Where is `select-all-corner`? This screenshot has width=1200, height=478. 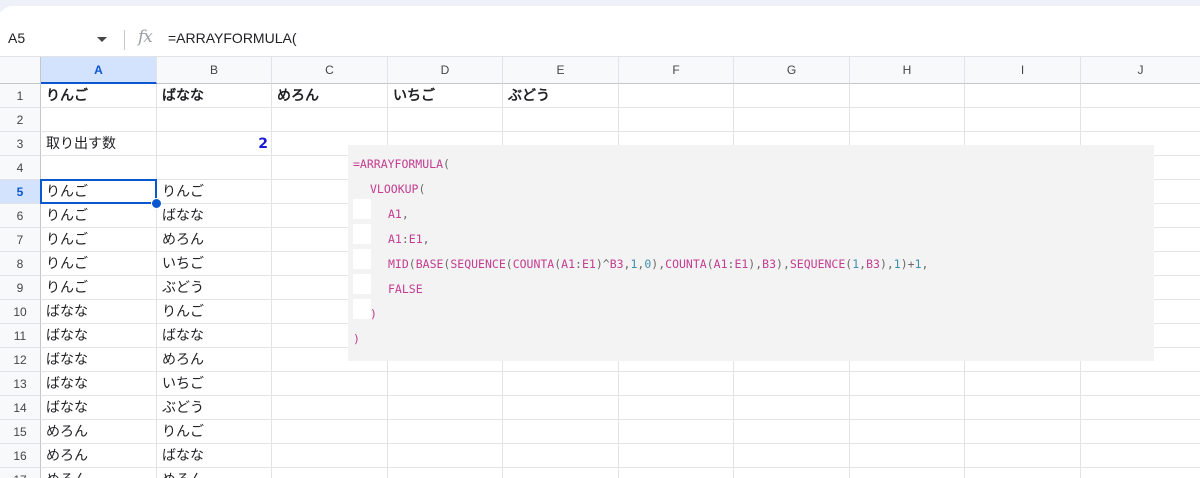
select-all-corner is located at coordinates (20, 70).